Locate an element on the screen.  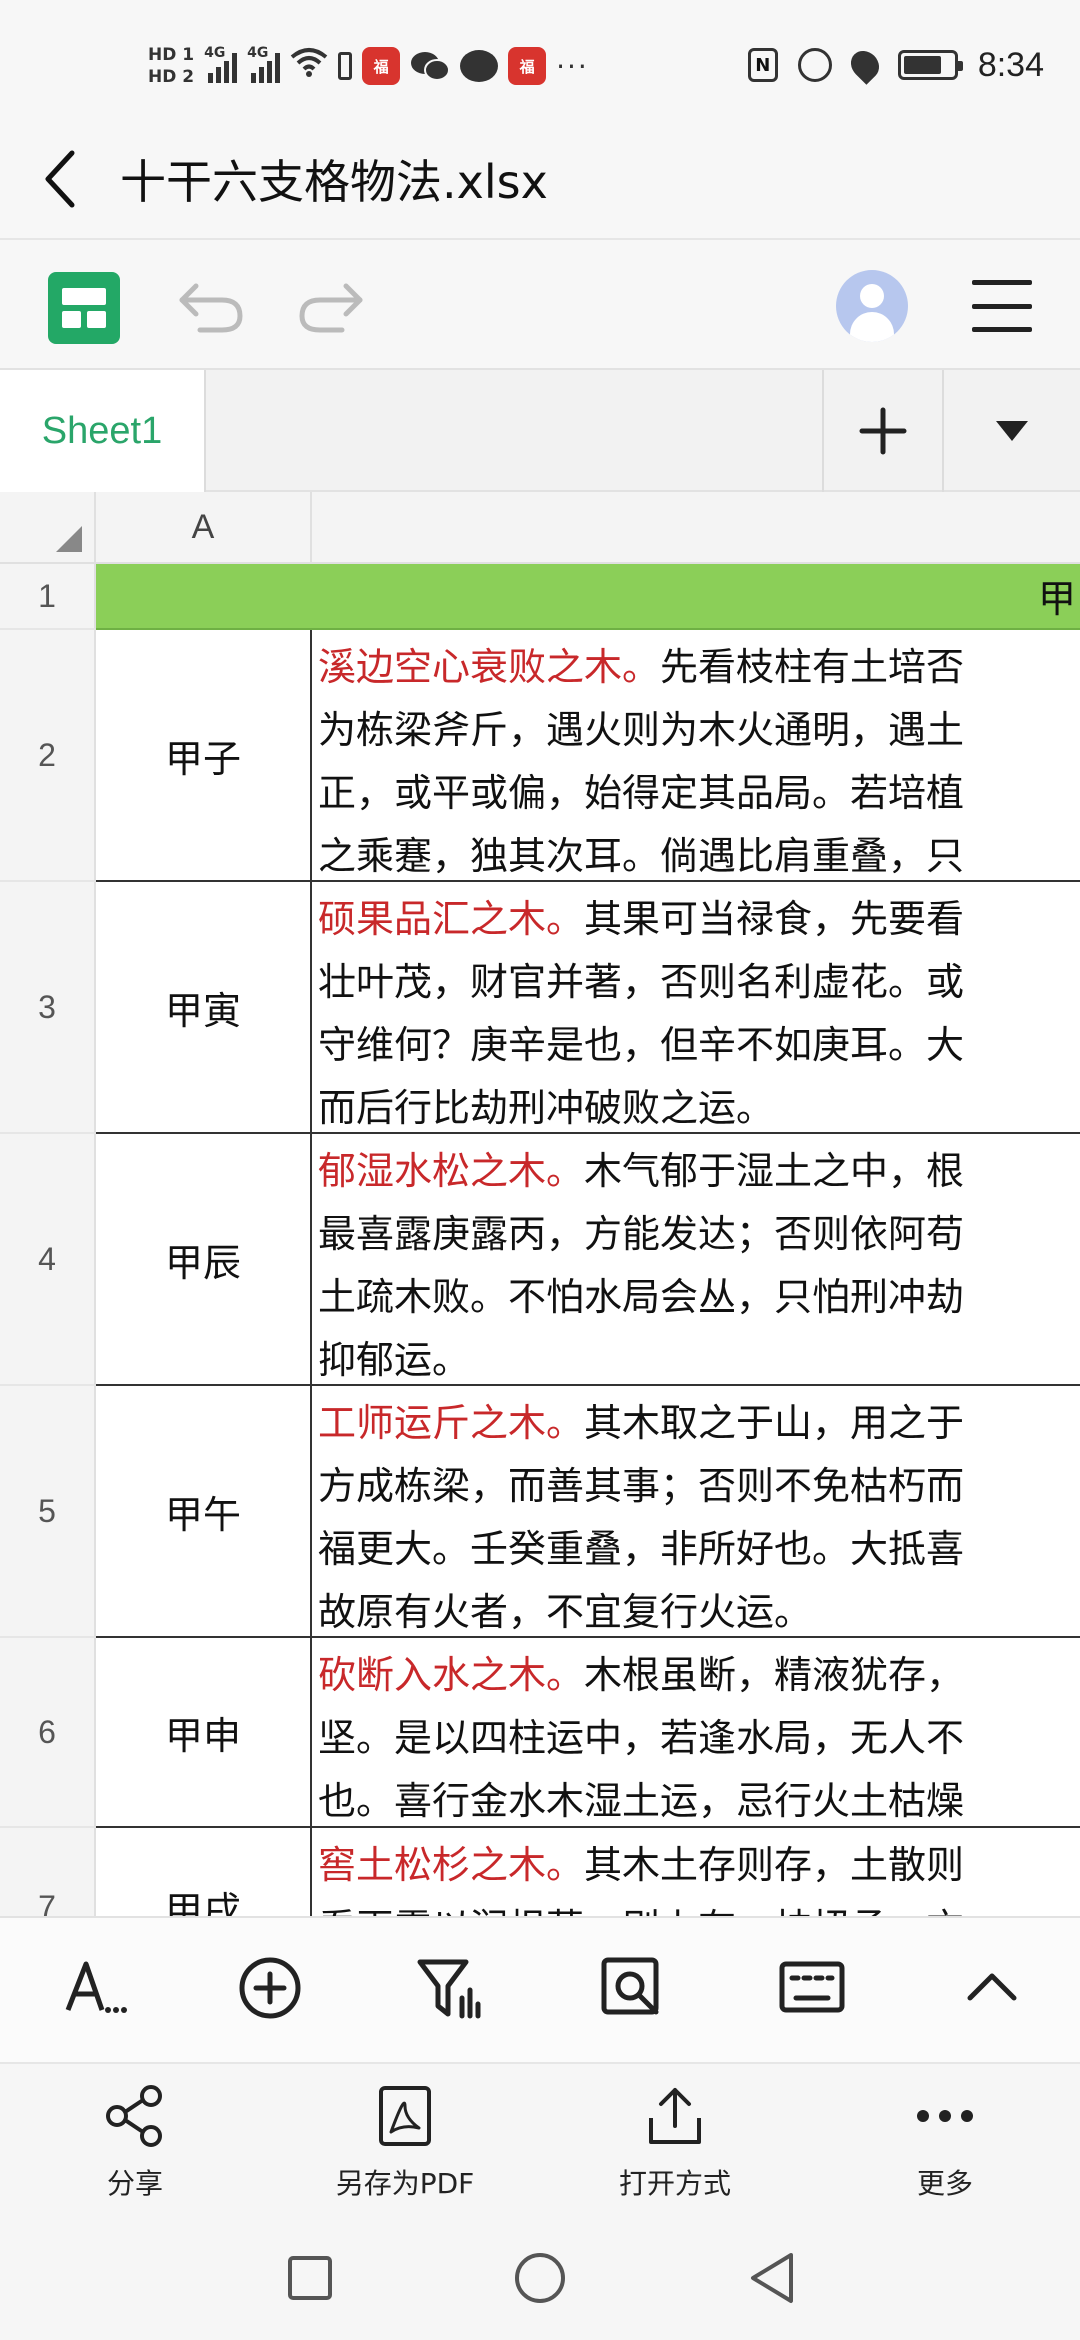
cell-text-line: 看再露以润根茎，则上有，枝扭承，亦 is located at coordinates (699, 1906).